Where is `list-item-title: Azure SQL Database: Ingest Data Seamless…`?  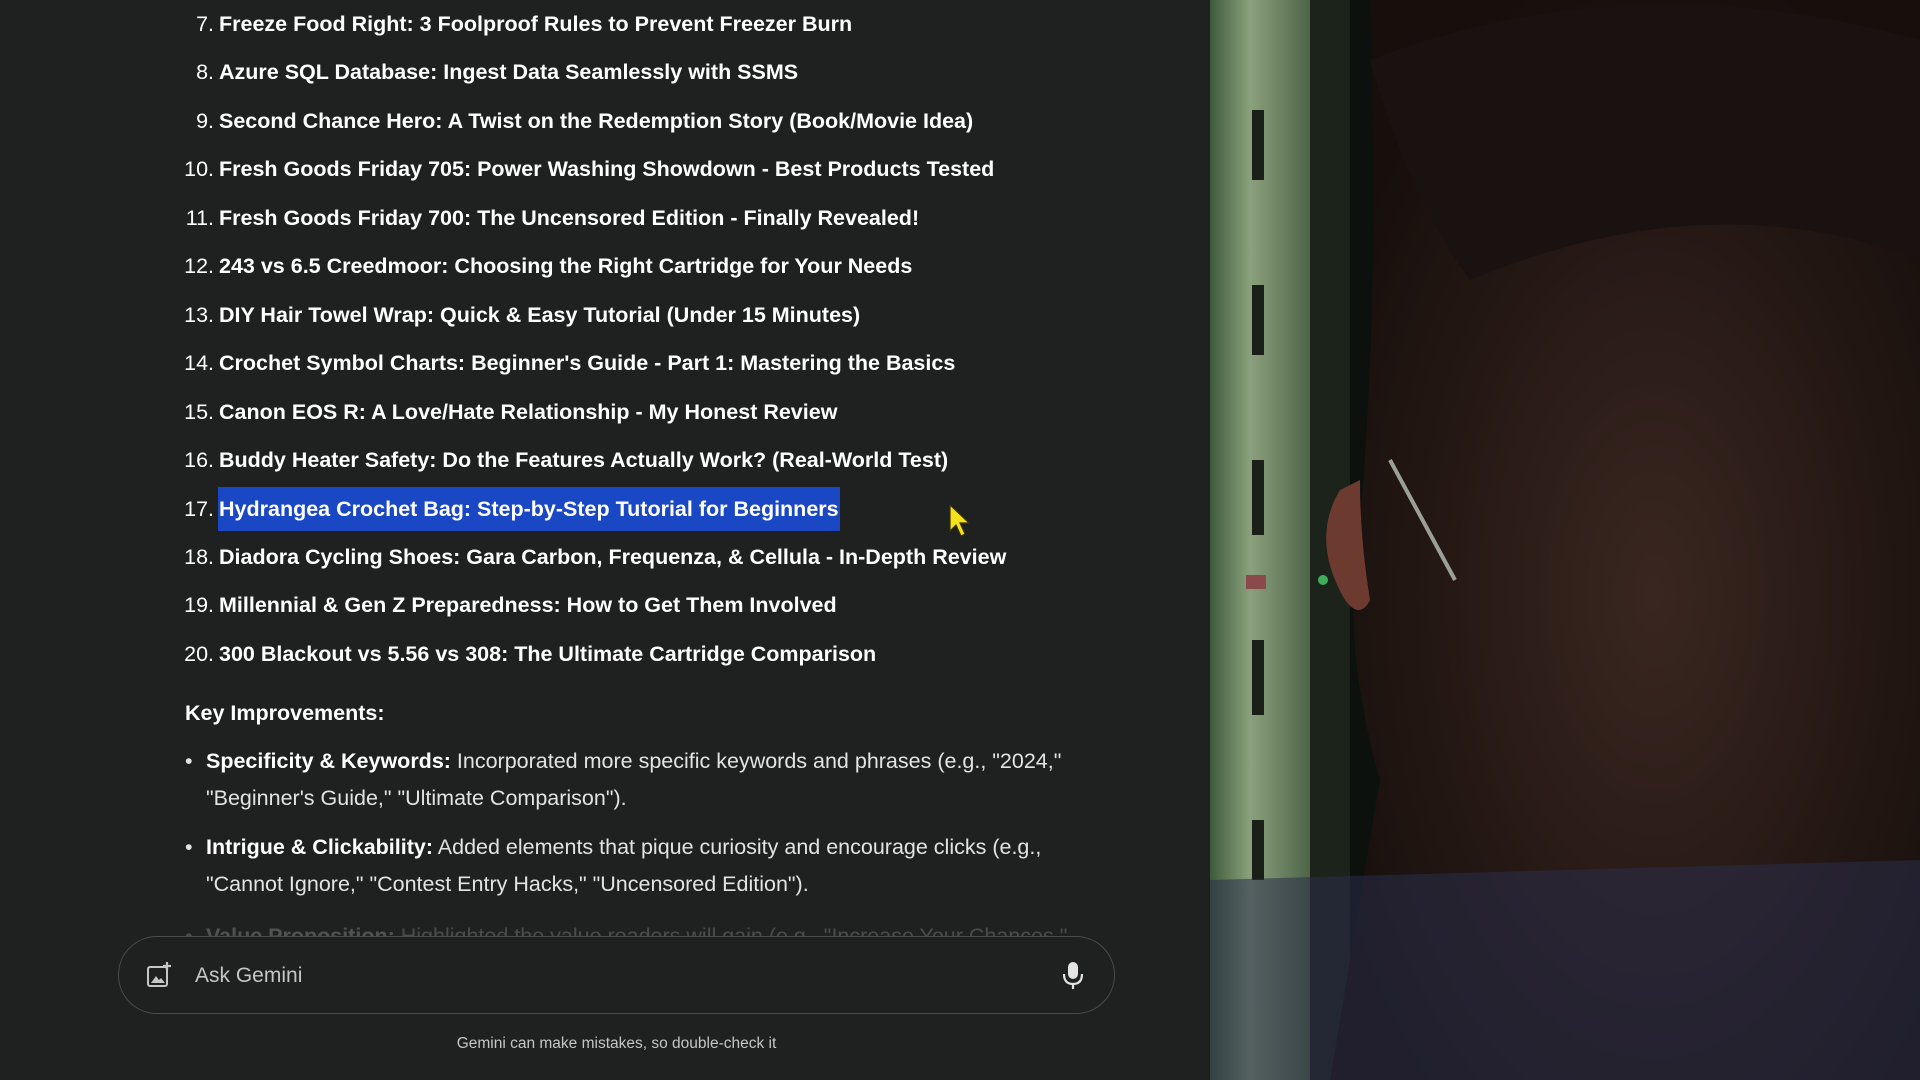 list-item-title: Azure SQL Database: Ingest Data Seamless… is located at coordinates (509, 72).